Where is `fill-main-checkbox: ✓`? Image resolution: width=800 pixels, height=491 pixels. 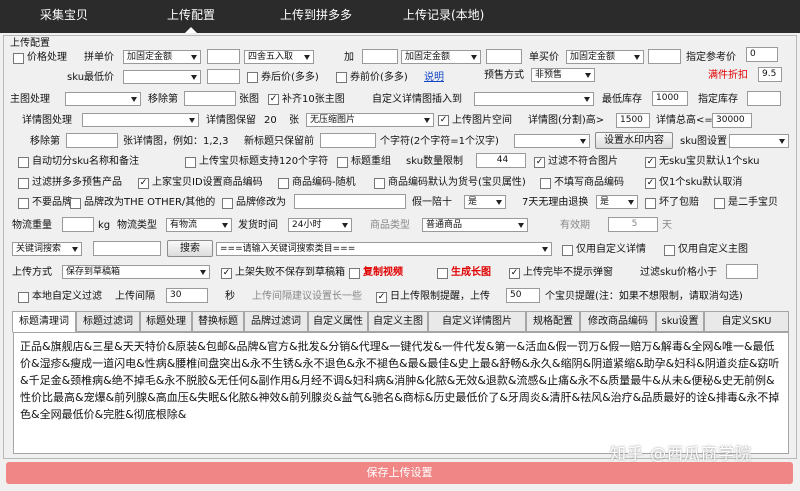
fill-main-checkbox: ✓ is located at coordinates (273, 99).